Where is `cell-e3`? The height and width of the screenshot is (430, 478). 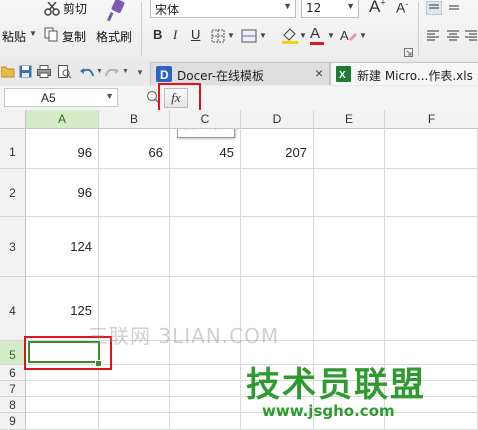
cell-e3 is located at coordinates (349, 247).